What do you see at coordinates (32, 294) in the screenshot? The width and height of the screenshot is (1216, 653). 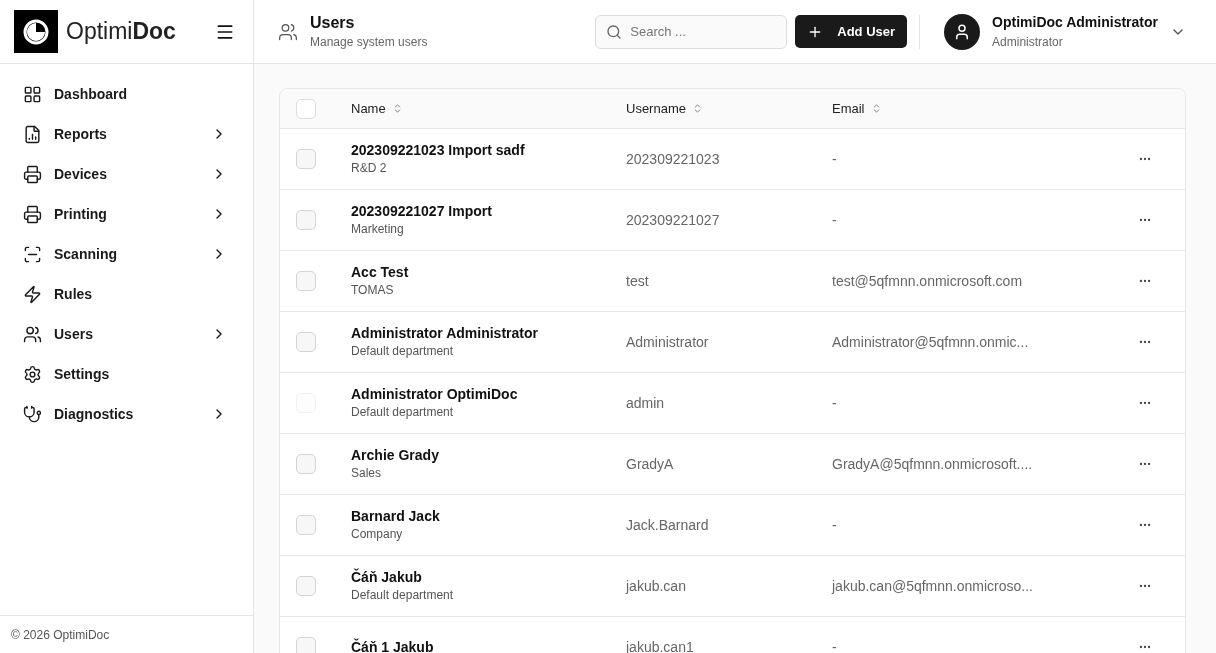 I see `lightning-icon` at bounding box center [32, 294].